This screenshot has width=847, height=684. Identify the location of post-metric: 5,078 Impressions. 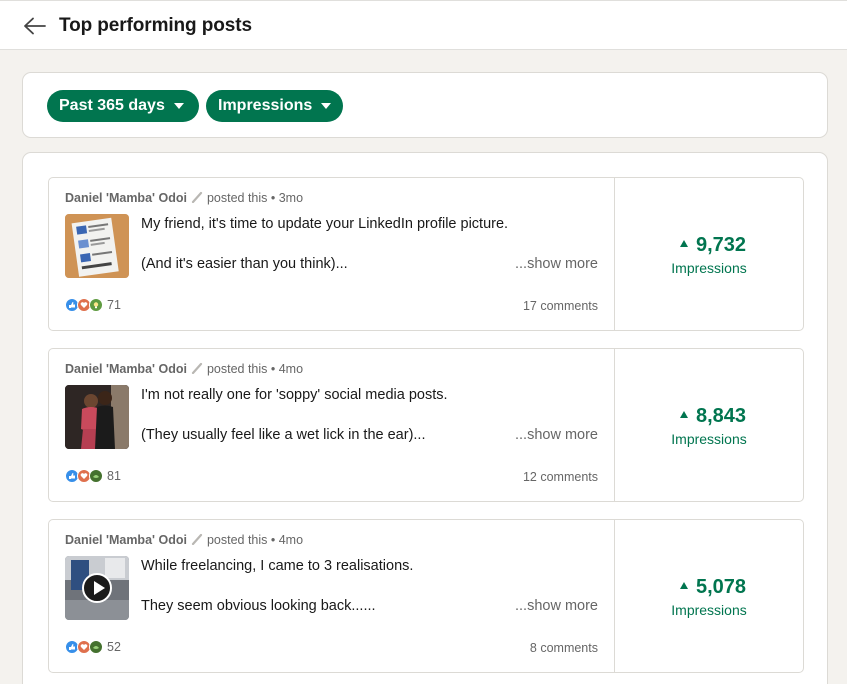
(709, 596).